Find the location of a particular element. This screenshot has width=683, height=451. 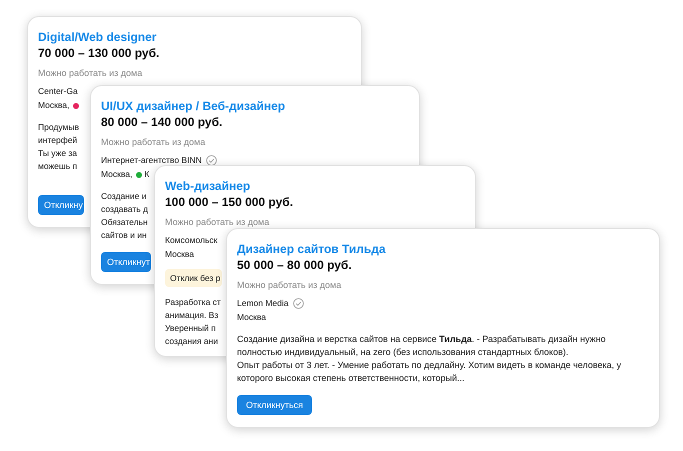

vacancy-title: Digital/Web designer is located at coordinates (97, 37).